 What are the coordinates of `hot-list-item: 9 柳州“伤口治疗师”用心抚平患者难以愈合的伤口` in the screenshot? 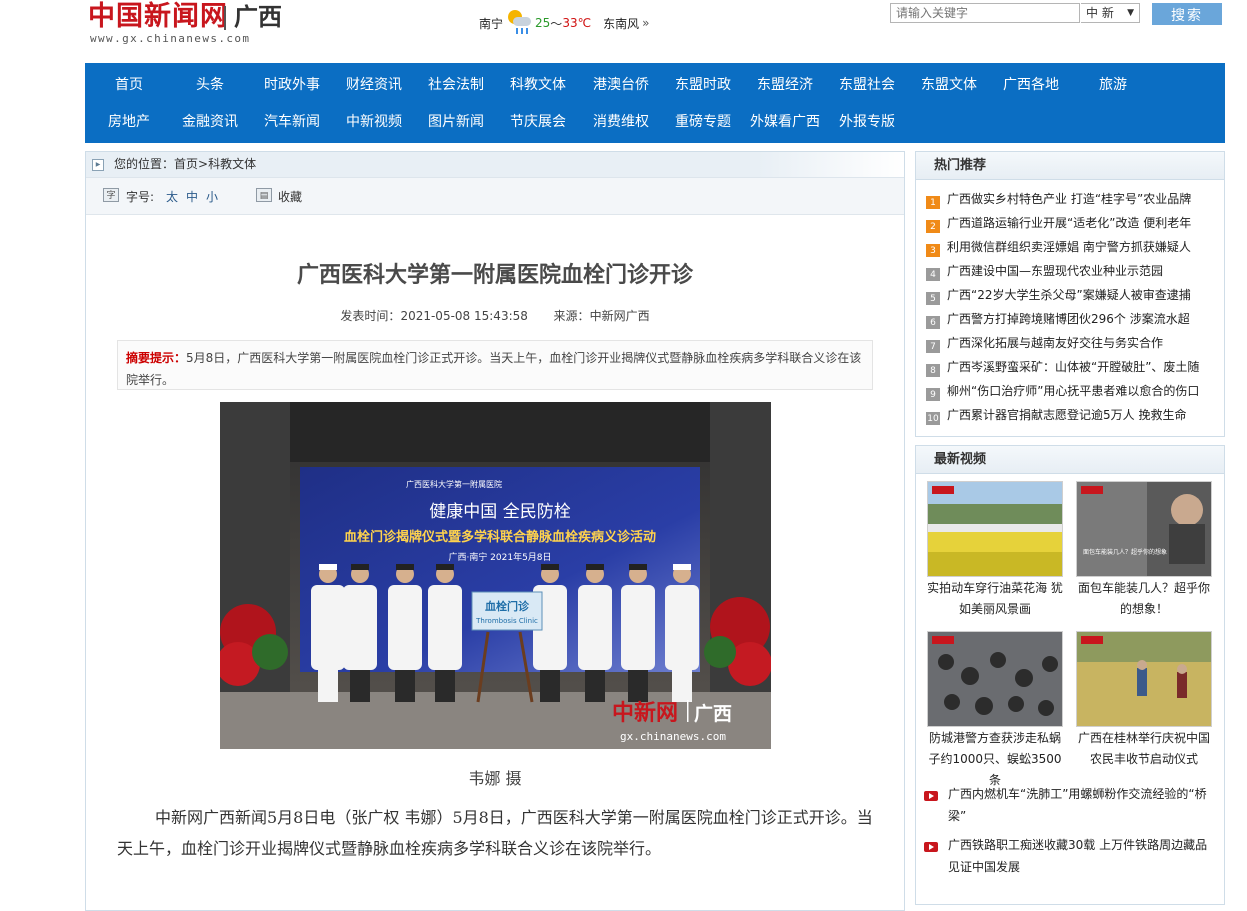 It's located at (1066, 391).